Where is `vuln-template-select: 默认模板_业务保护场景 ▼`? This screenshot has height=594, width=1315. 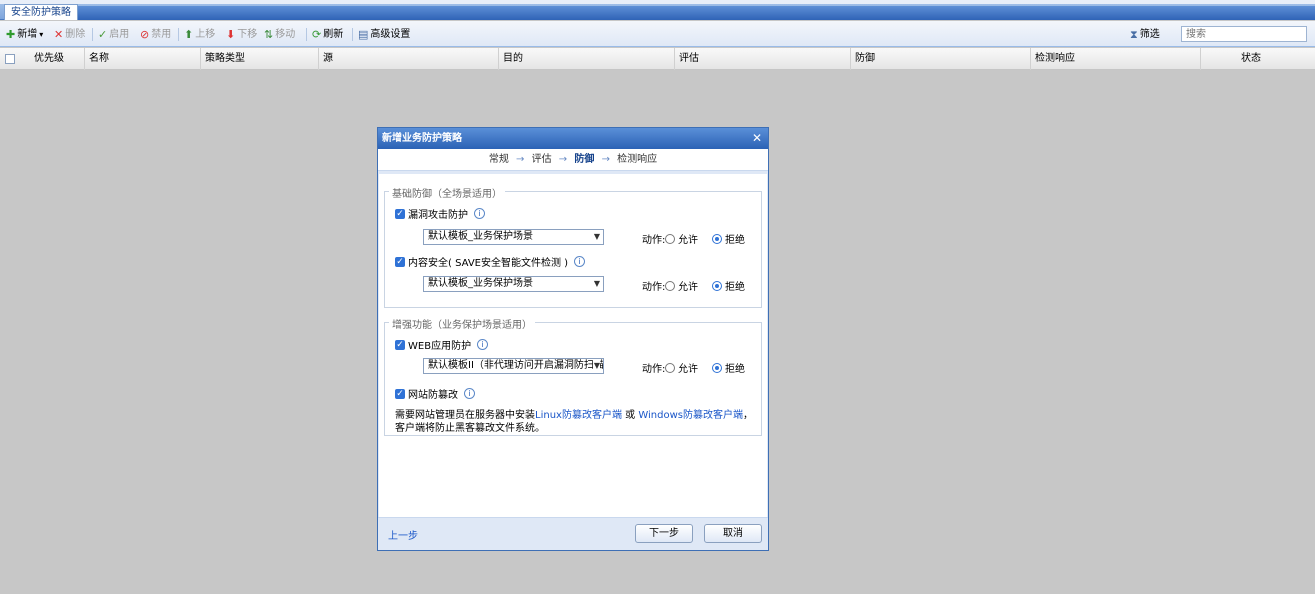
vuln-template-select: 默认模板_业务保护场景 ▼ is located at coordinates (513, 237).